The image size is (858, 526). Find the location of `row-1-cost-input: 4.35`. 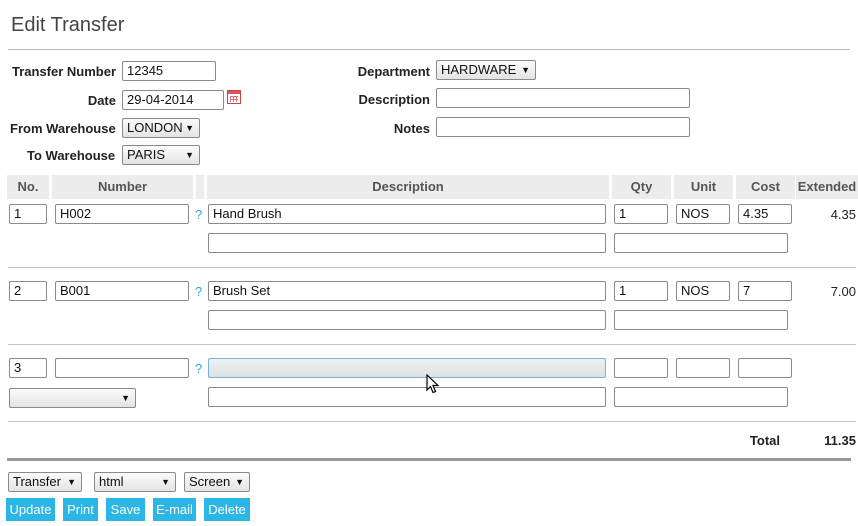

row-1-cost-input: 4.35 is located at coordinates (765, 214).